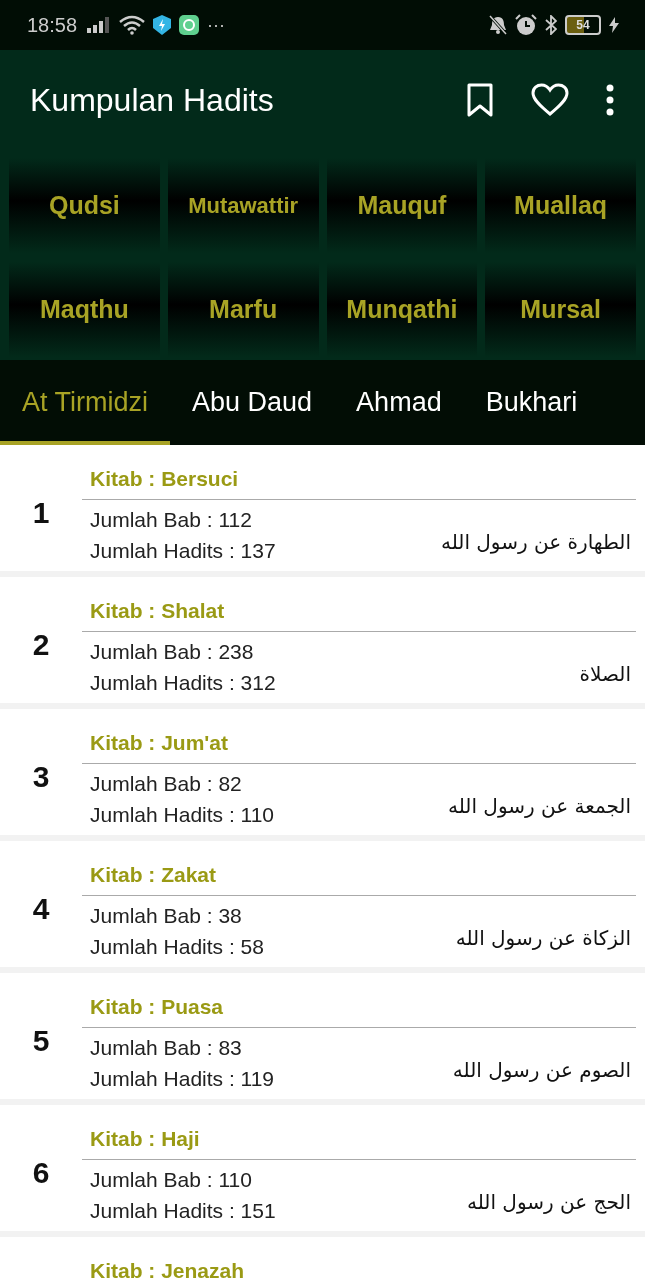  What do you see at coordinates (171, 520) in the screenshot?
I see `bab-count: Jumlah Bab : 112` at bounding box center [171, 520].